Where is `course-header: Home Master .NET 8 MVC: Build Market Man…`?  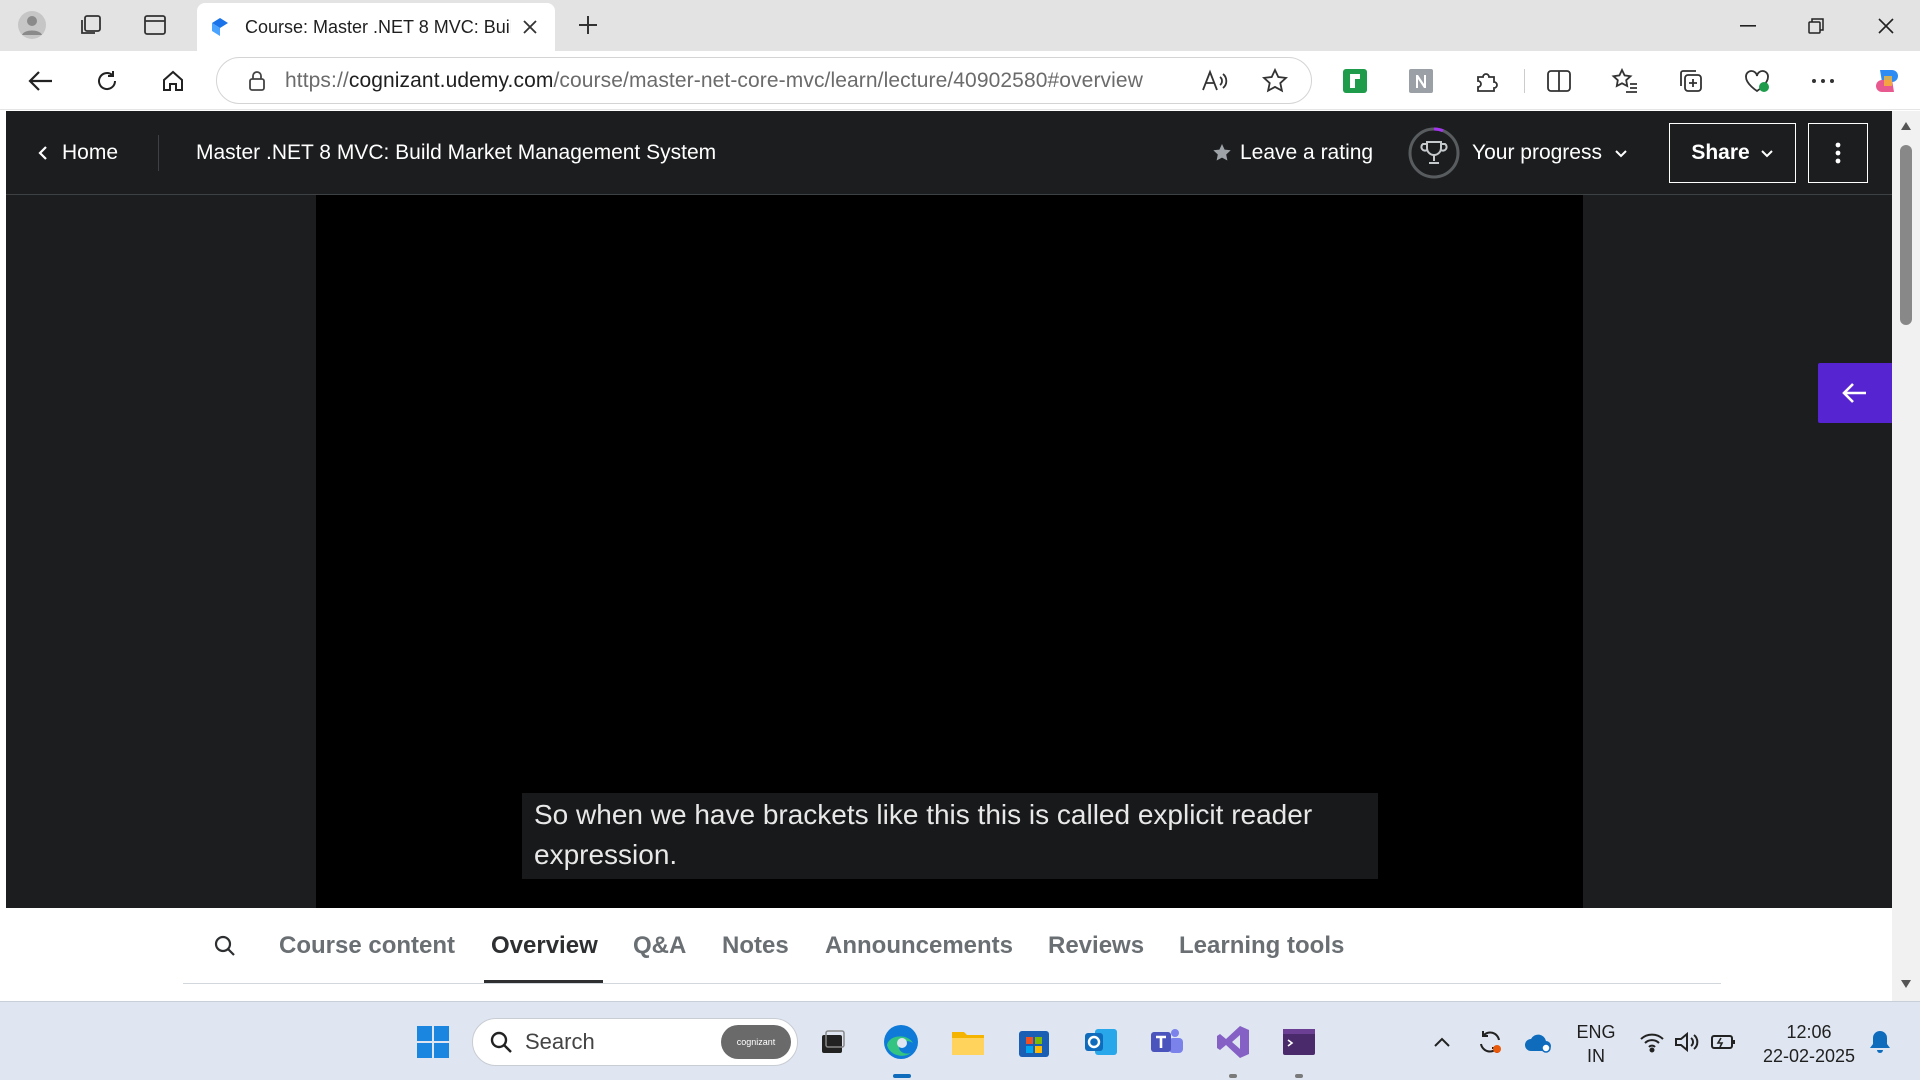
course-header: Home Master .NET 8 MVC: Build Market Man… is located at coordinates (949, 153).